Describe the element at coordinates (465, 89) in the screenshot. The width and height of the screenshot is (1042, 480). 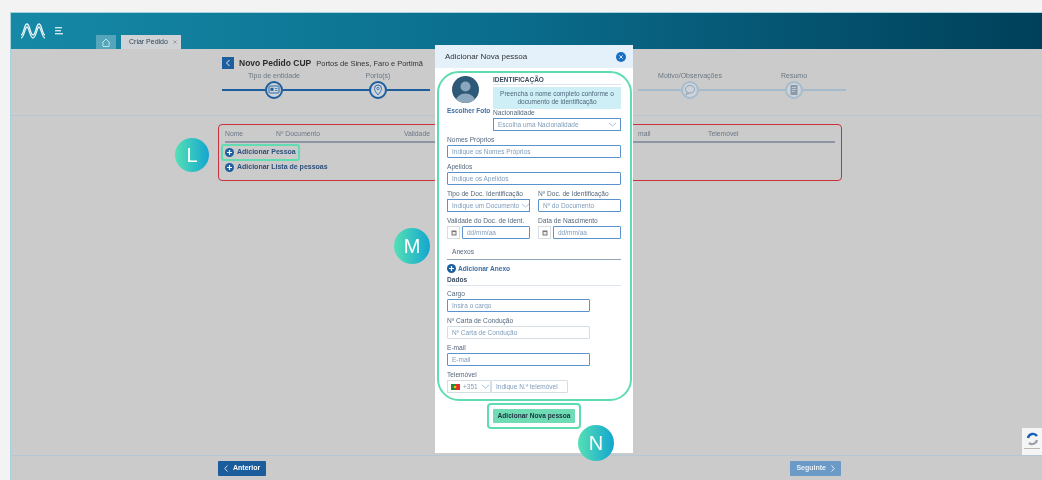
I see `avatar-icon` at that location.